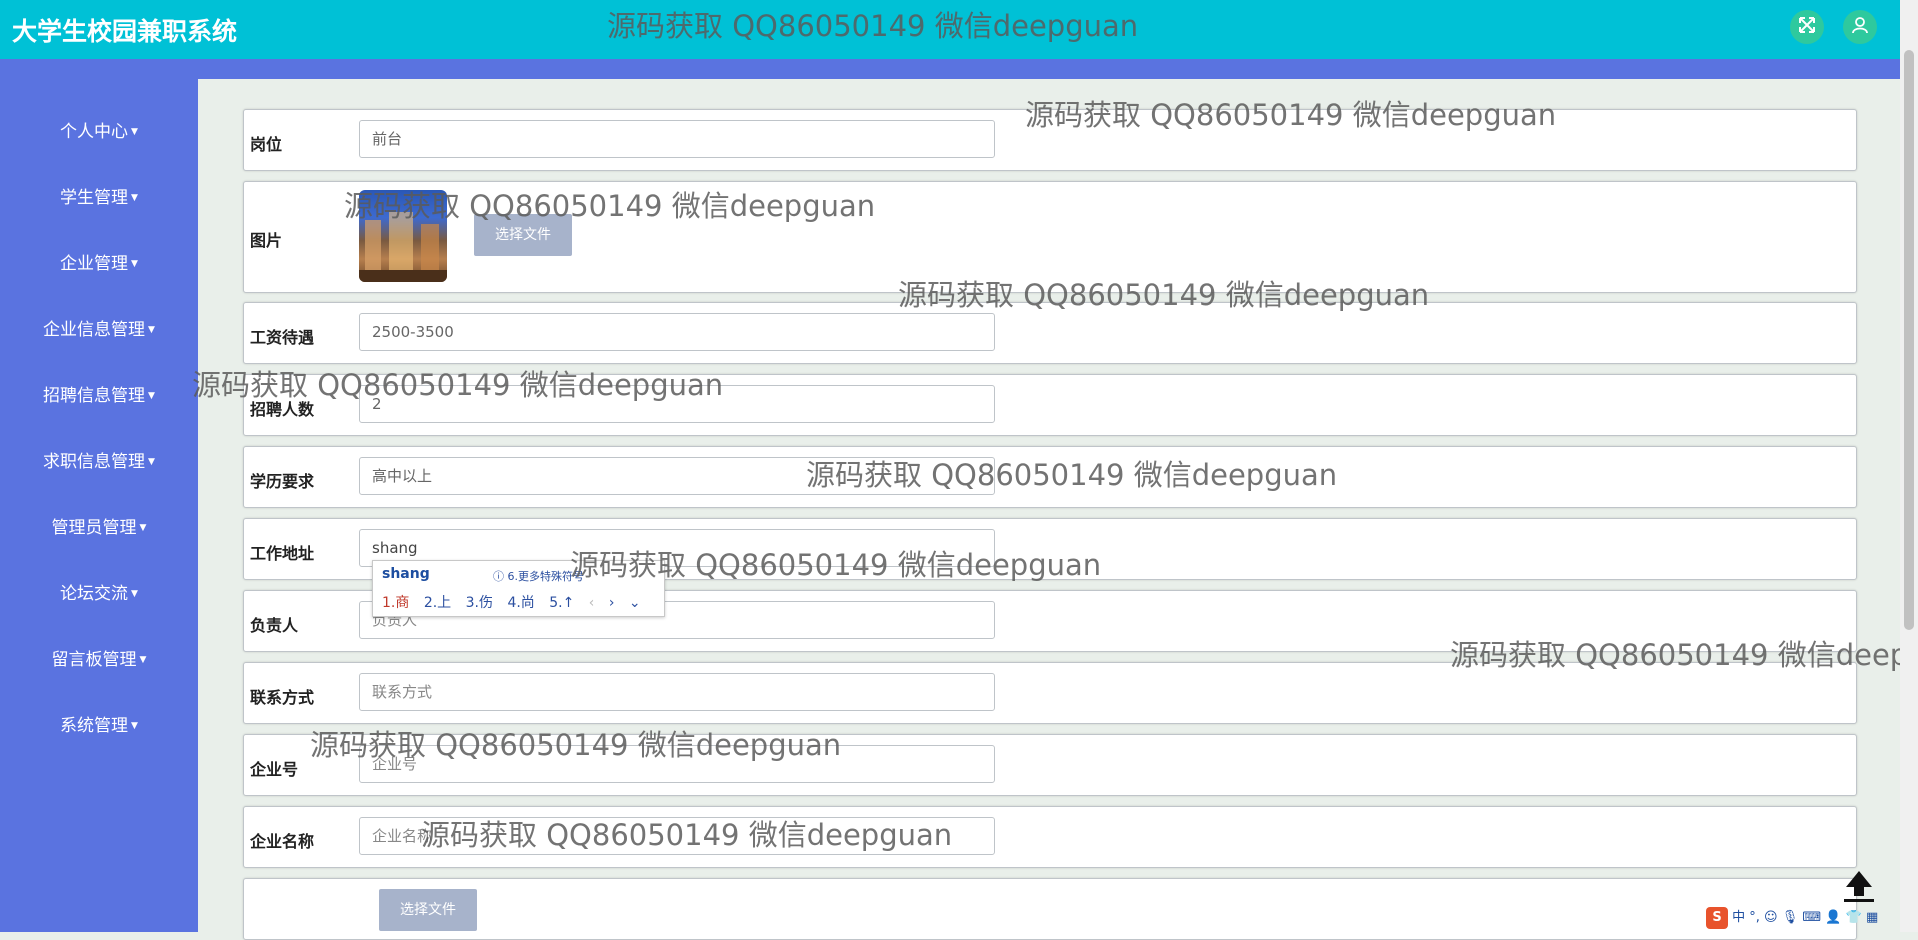 The image size is (1918, 940). I want to click on user-button, so click(1860, 27).